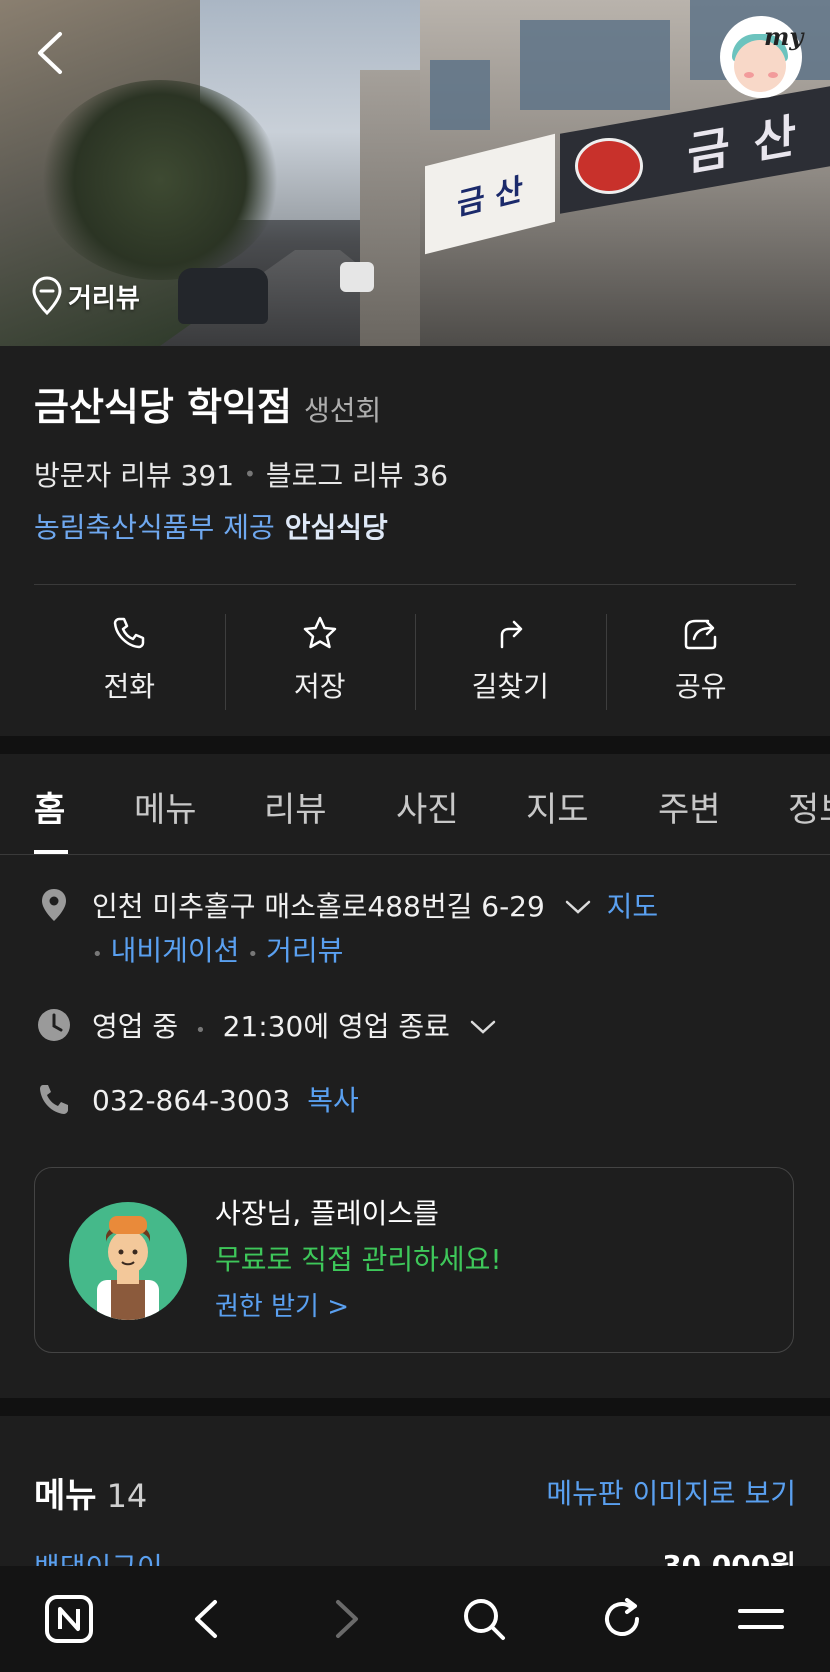 This screenshot has height=1672, width=830. Describe the element at coordinates (784, 36) in the screenshot. I see `my-label: my` at that location.